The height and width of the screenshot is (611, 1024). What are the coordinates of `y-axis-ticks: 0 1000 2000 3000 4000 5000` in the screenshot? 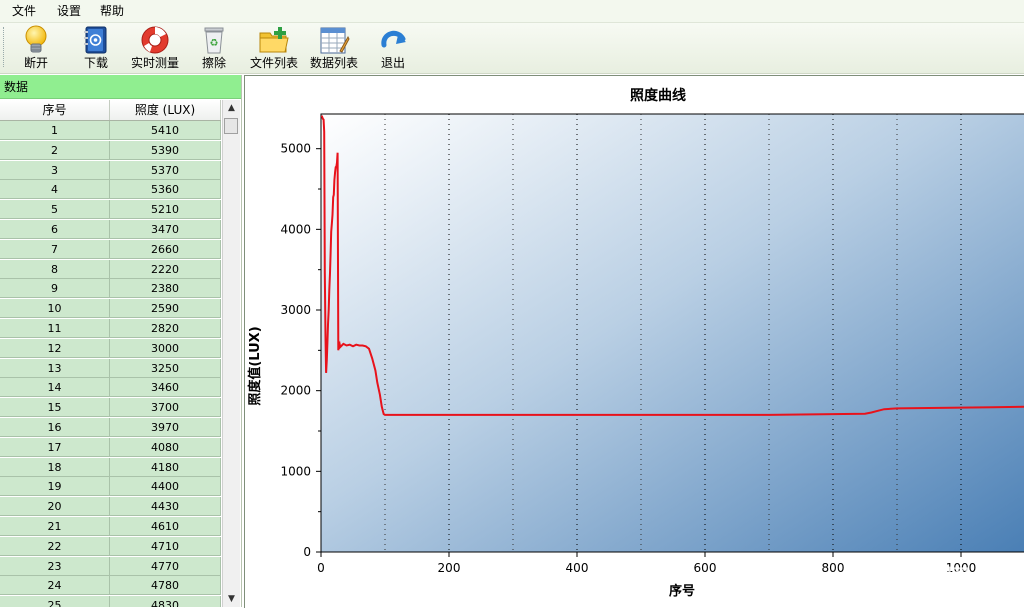 It's located at (300, 350).